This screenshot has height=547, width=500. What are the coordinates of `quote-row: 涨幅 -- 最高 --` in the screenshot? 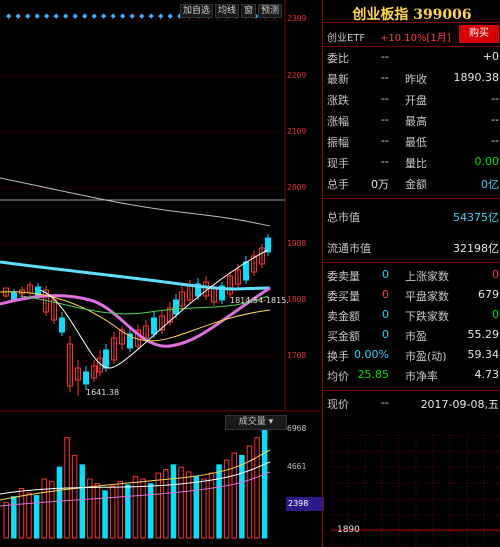 It's located at (413, 121).